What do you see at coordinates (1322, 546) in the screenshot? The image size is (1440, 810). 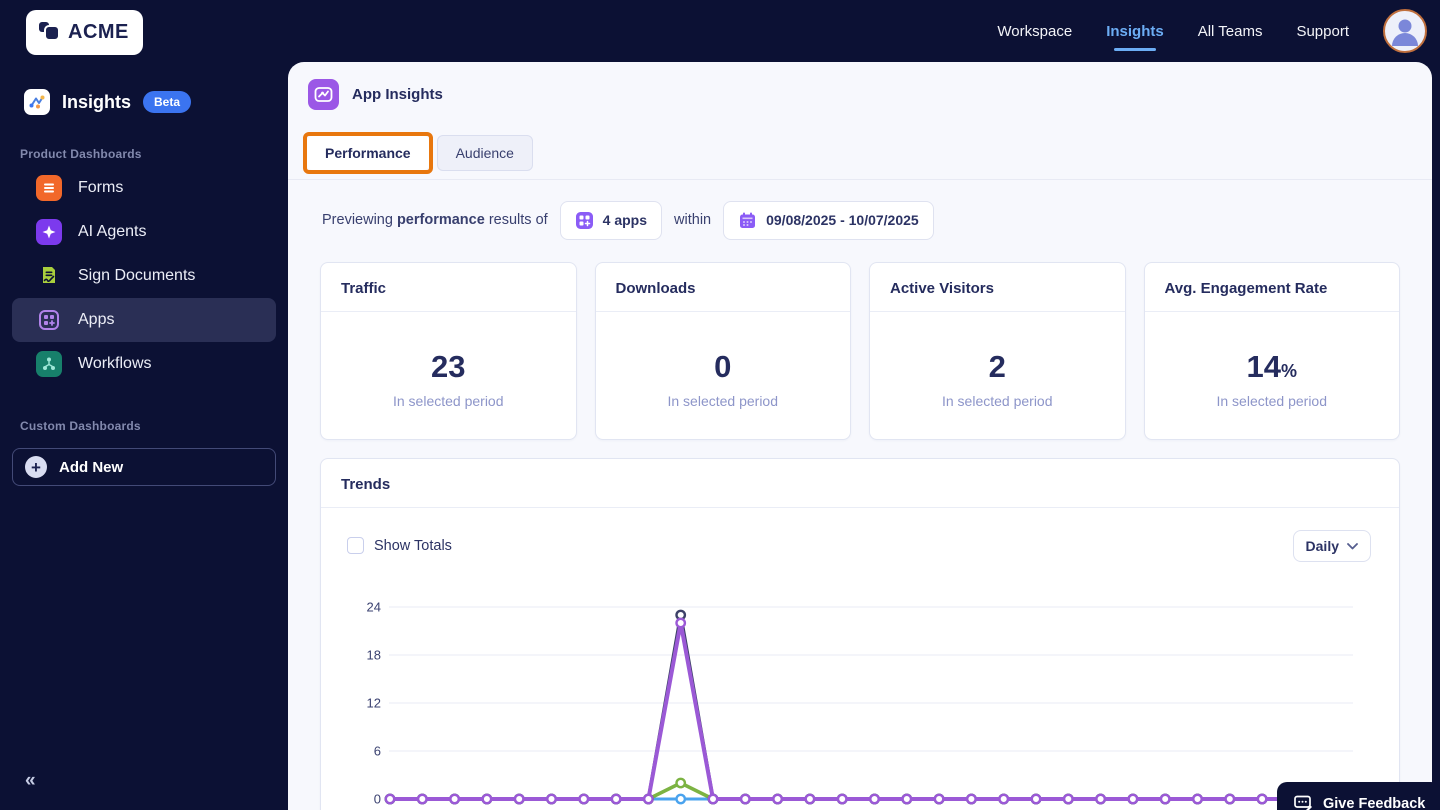 I see `granularity-value: Daily` at bounding box center [1322, 546].